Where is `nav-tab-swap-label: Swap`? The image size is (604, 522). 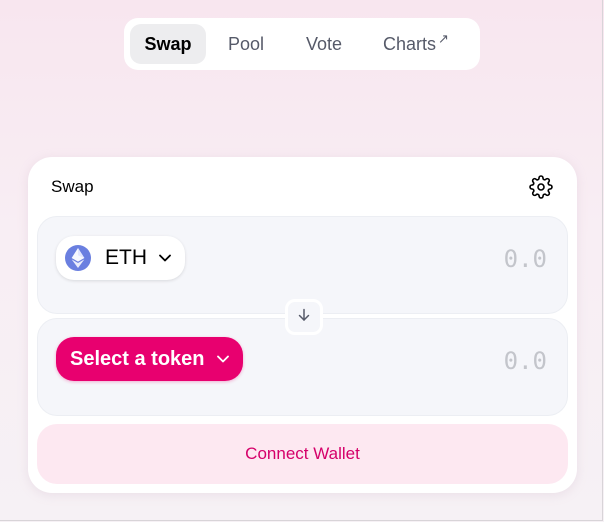
nav-tab-swap-label: Swap is located at coordinates (168, 43).